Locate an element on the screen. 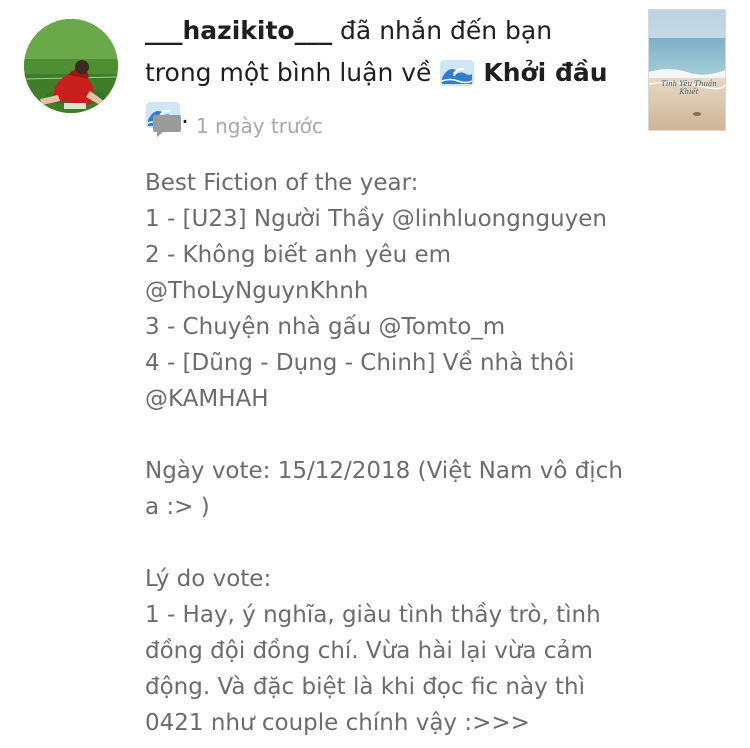 Image resolution: width=750 pixels, height=748 pixels. comment-line: Lý do vote: is located at coordinates (208, 579).